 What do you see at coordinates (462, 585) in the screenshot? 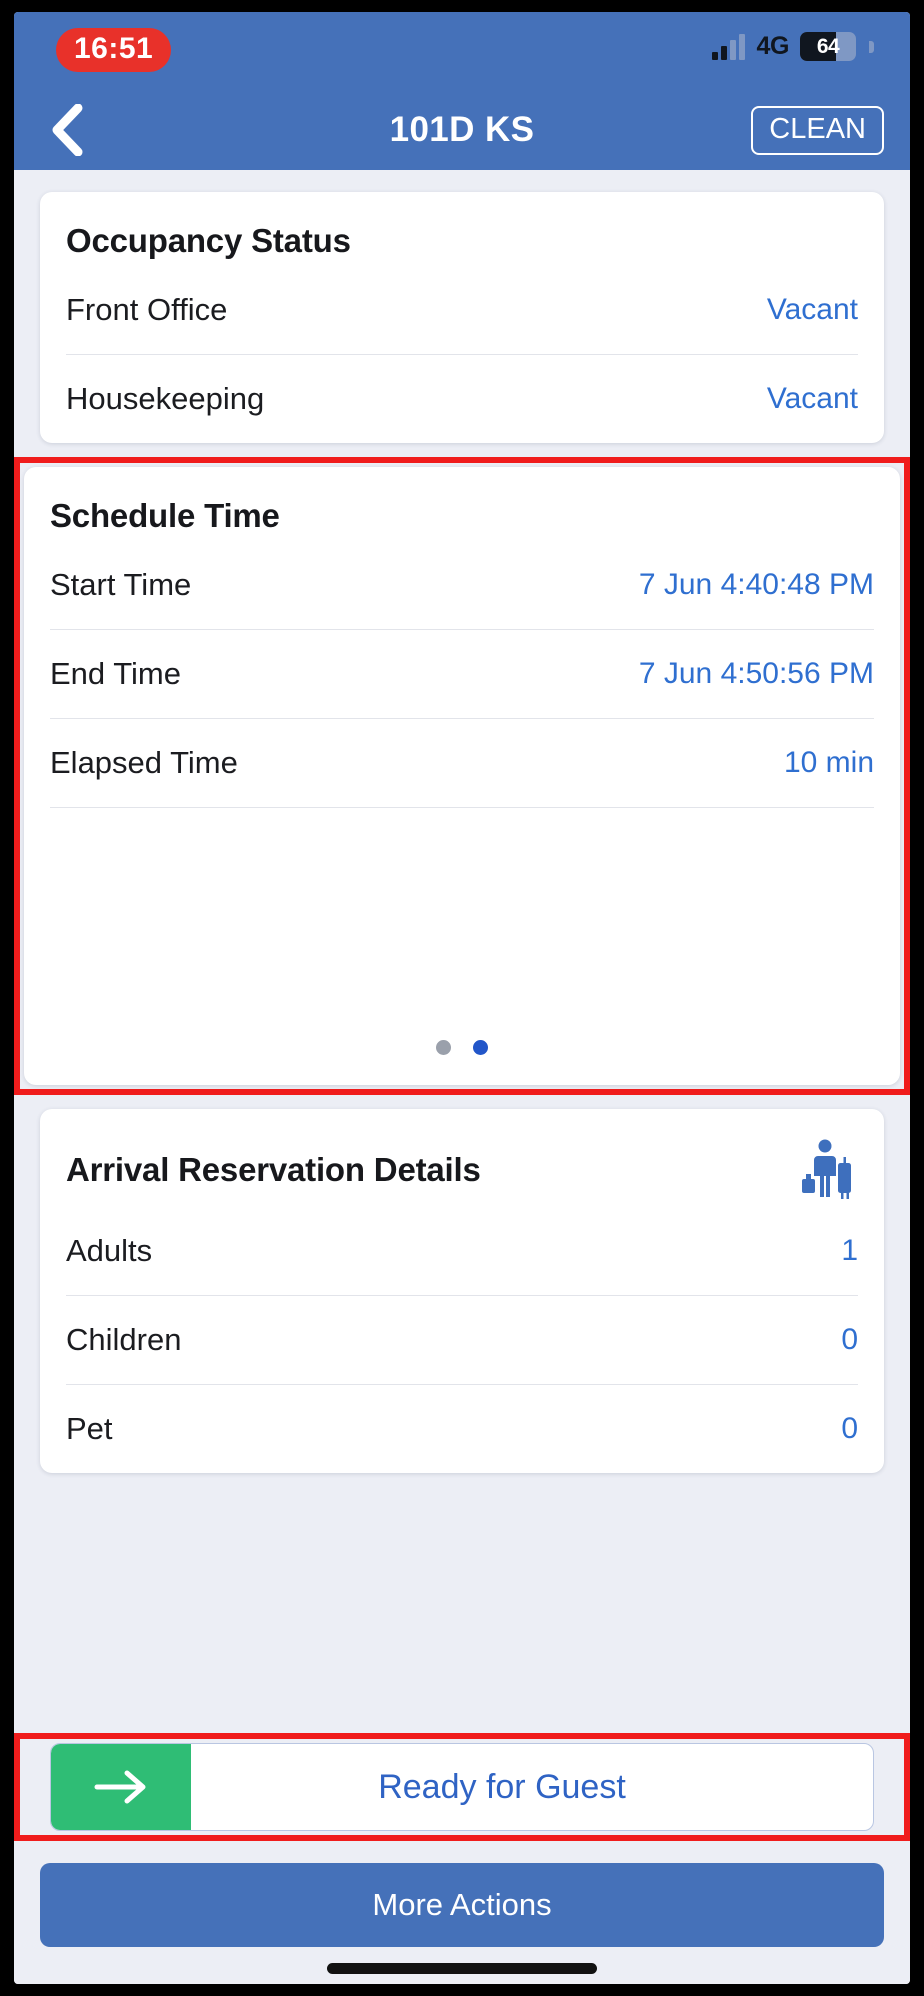
I see `table-row: Start Time 7 Jun 4:40:48 PM` at bounding box center [462, 585].